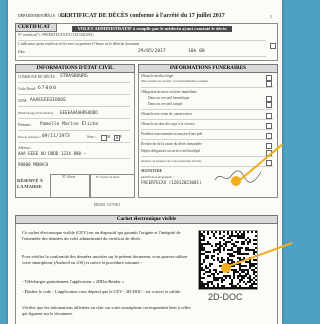 The image size is (320, 324). What do you see at coordinates (36, 113) in the screenshot?
I see `nom-usage-label: NOM d'usage (Nom marital) :` at bounding box center [36, 113].